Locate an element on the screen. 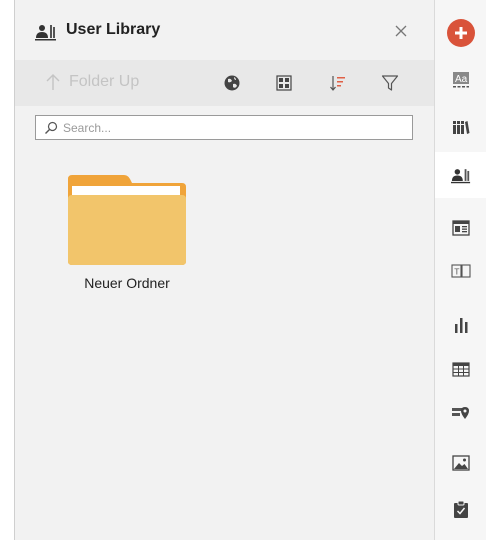 This screenshot has width=486, height=540. svg-text: T is located at coordinates (456, 272).